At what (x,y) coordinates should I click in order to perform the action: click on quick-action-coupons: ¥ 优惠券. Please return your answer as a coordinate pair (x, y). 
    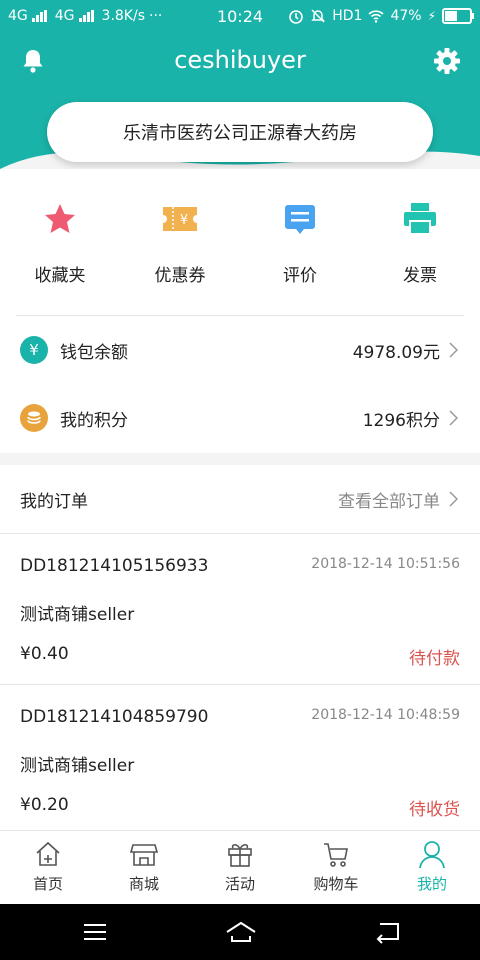
    Looking at the image, I should click on (180, 241).